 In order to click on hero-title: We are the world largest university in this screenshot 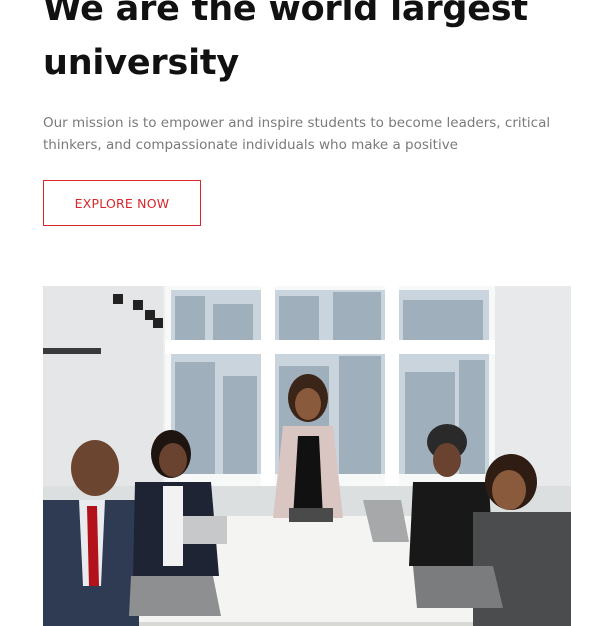, I will do `click(313, 45)`.